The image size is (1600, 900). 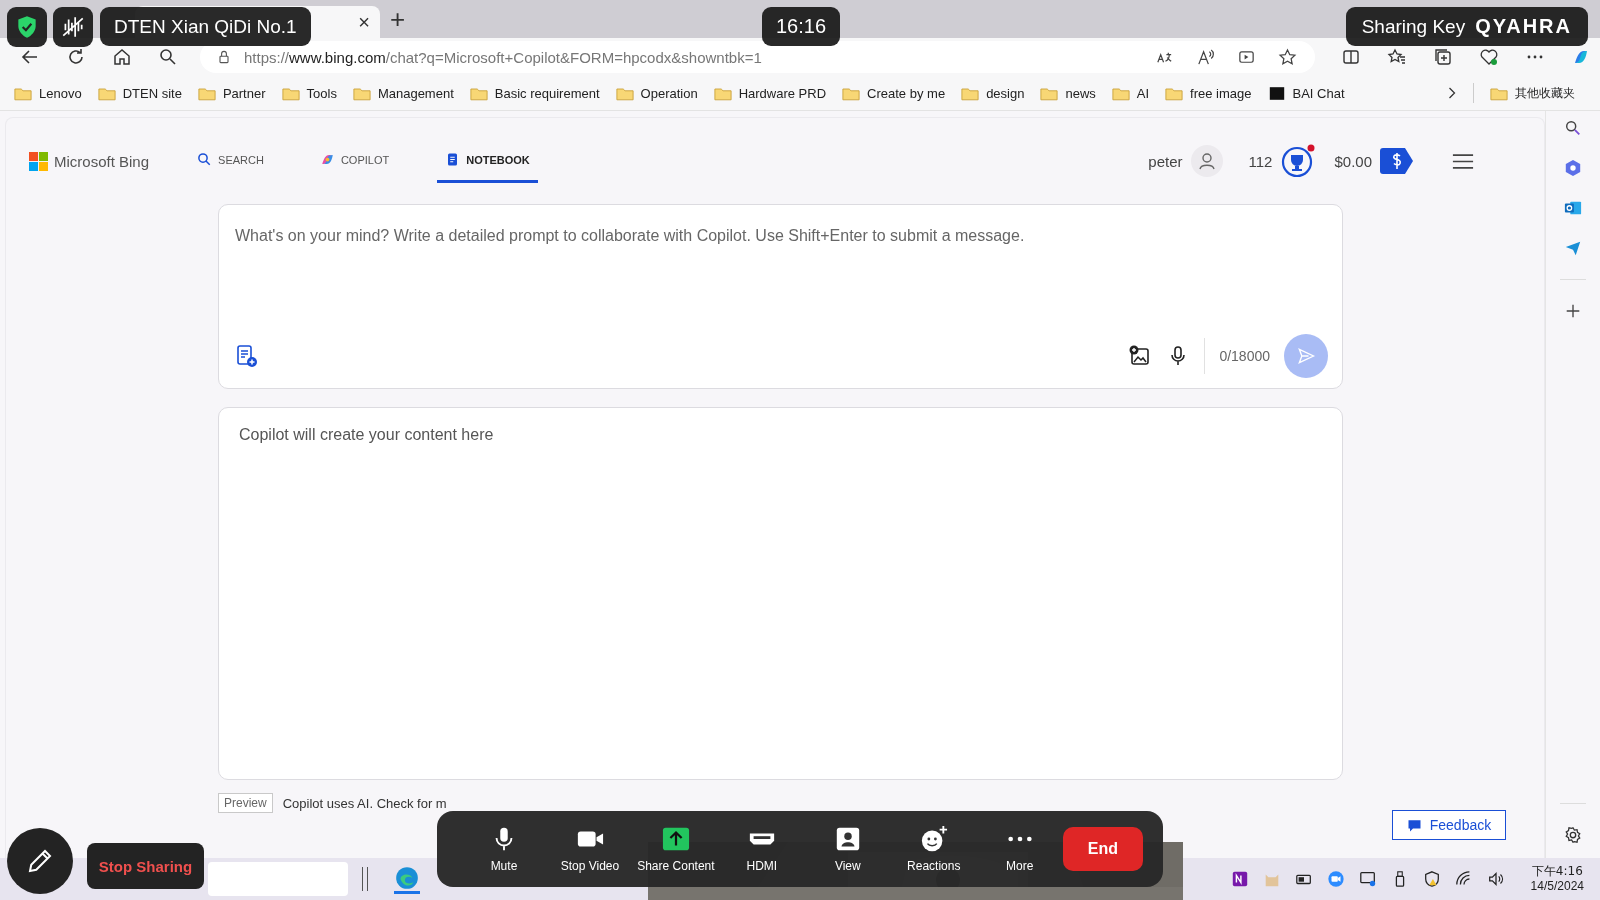 What do you see at coordinates (675, 849) in the screenshot?
I see `meeting-control-button: Share Content` at bounding box center [675, 849].